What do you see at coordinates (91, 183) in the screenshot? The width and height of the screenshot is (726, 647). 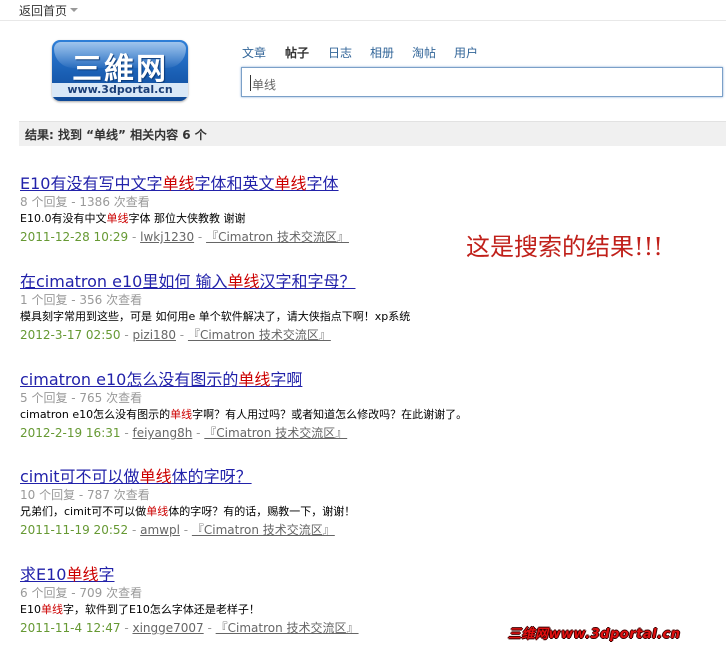 I see `title-text: E10有没有写中文字` at bounding box center [91, 183].